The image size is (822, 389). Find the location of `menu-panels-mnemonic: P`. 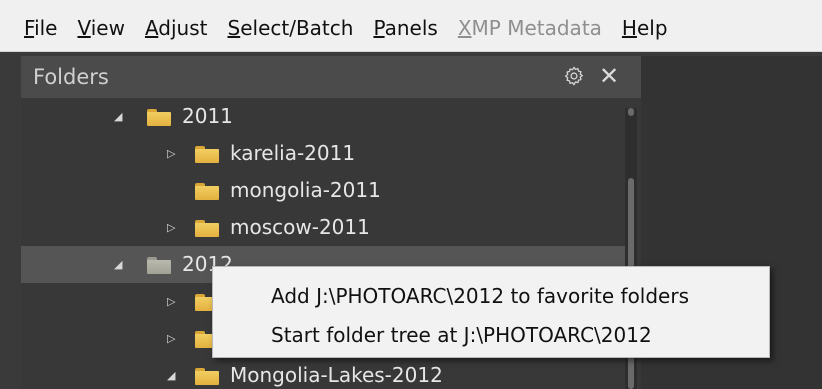

menu-panels-mnemonic: P is located at coordinates (379, 28).